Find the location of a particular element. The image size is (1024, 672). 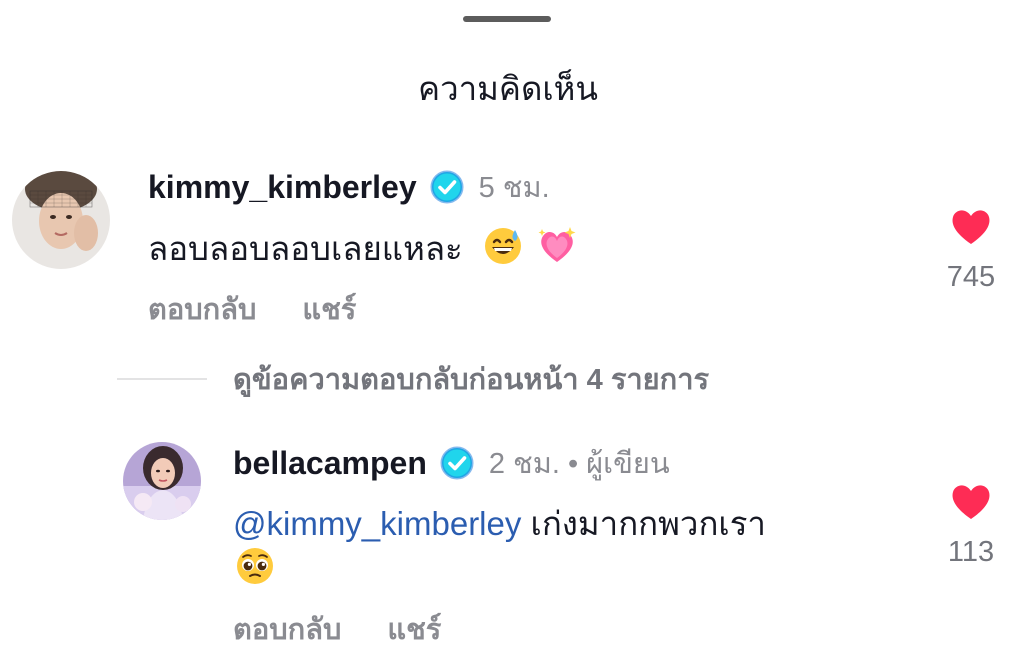

comment-time: 5 ชม. is located at coordinates (514, 188).